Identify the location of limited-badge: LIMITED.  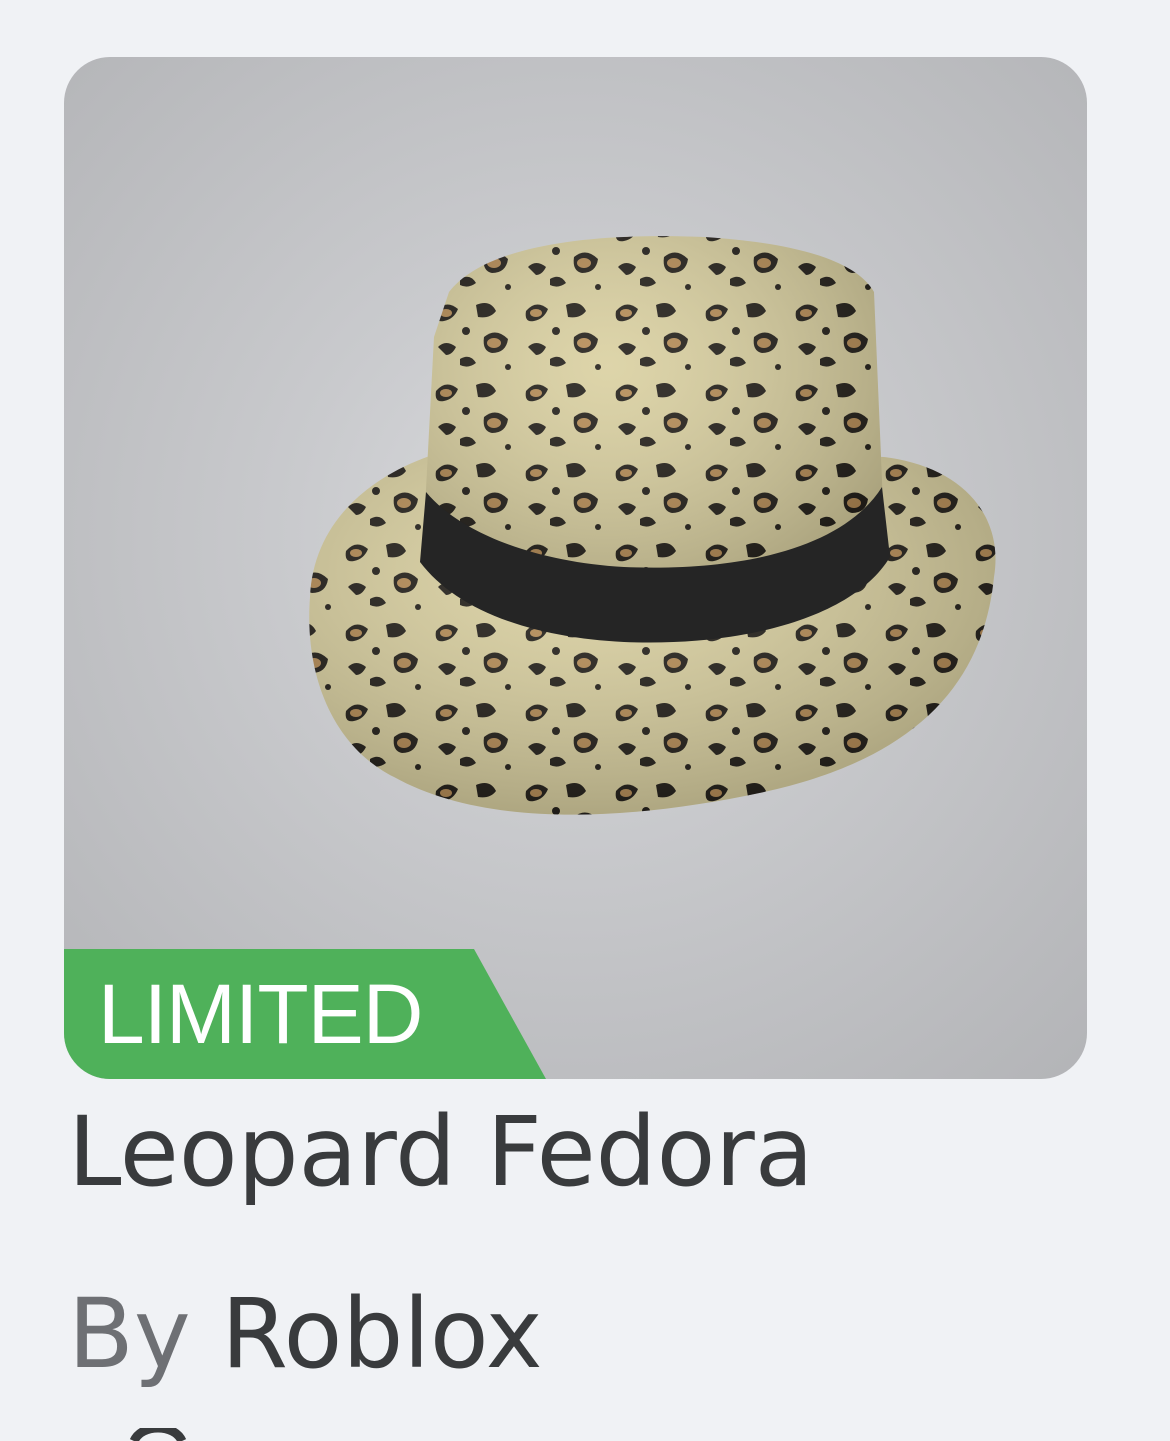
(305, 1014).